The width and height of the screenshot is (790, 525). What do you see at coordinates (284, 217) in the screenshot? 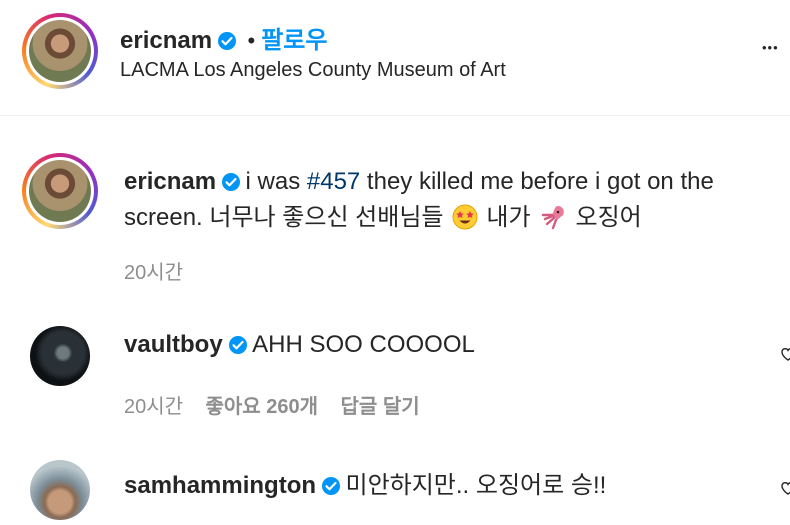
I see `caption-line2: screen. 너무나 좋으신 선배님들` at bounding box center [284, 217].